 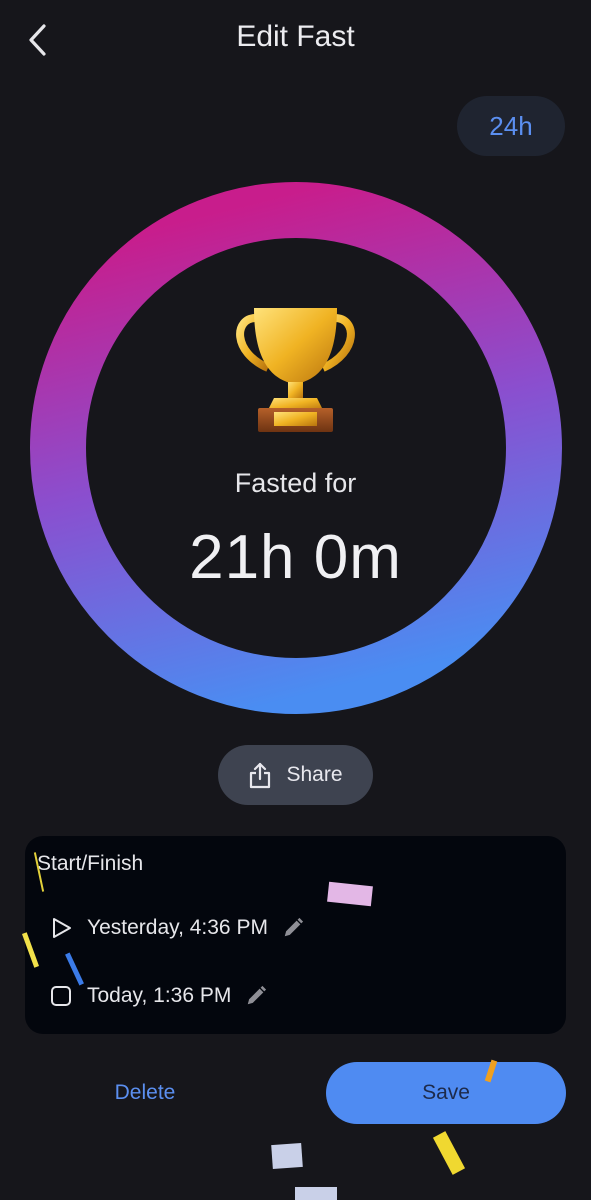 I want to click on page-title: Edit Fast, so click(x=295, y=36).